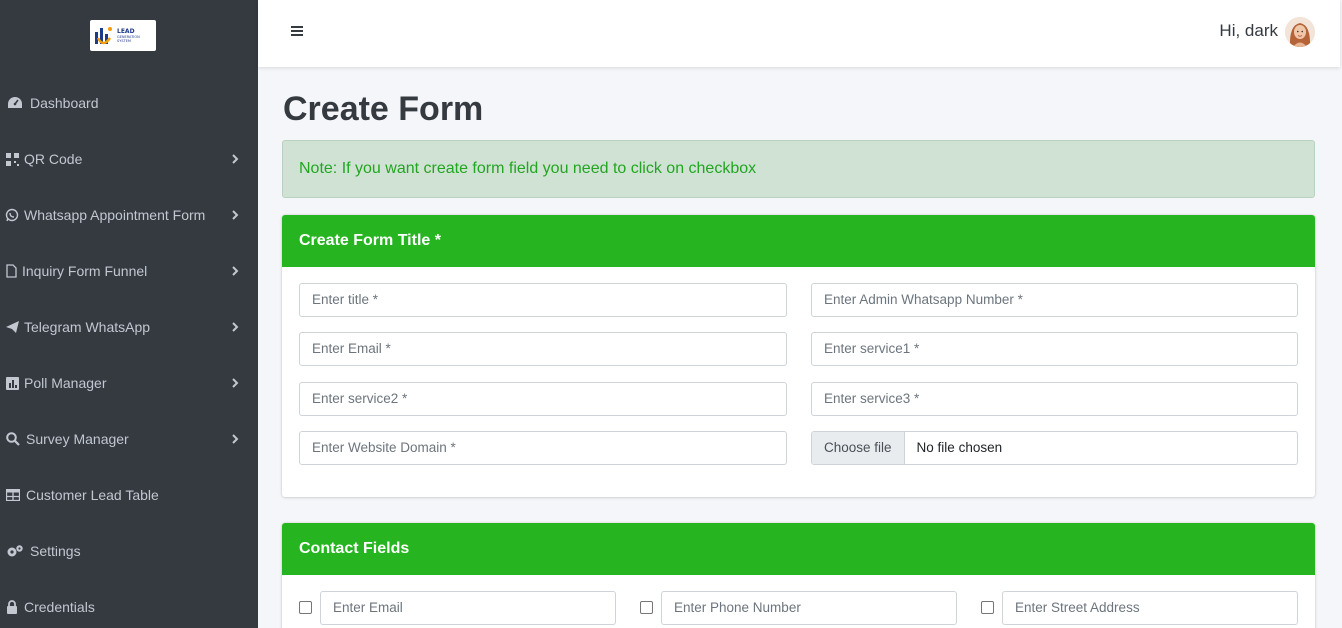 The image size is (1342, 628). What do you see at coordinates (11, 271) in the screenshot?
I see `file-icon` at bounding box center [11, 271].